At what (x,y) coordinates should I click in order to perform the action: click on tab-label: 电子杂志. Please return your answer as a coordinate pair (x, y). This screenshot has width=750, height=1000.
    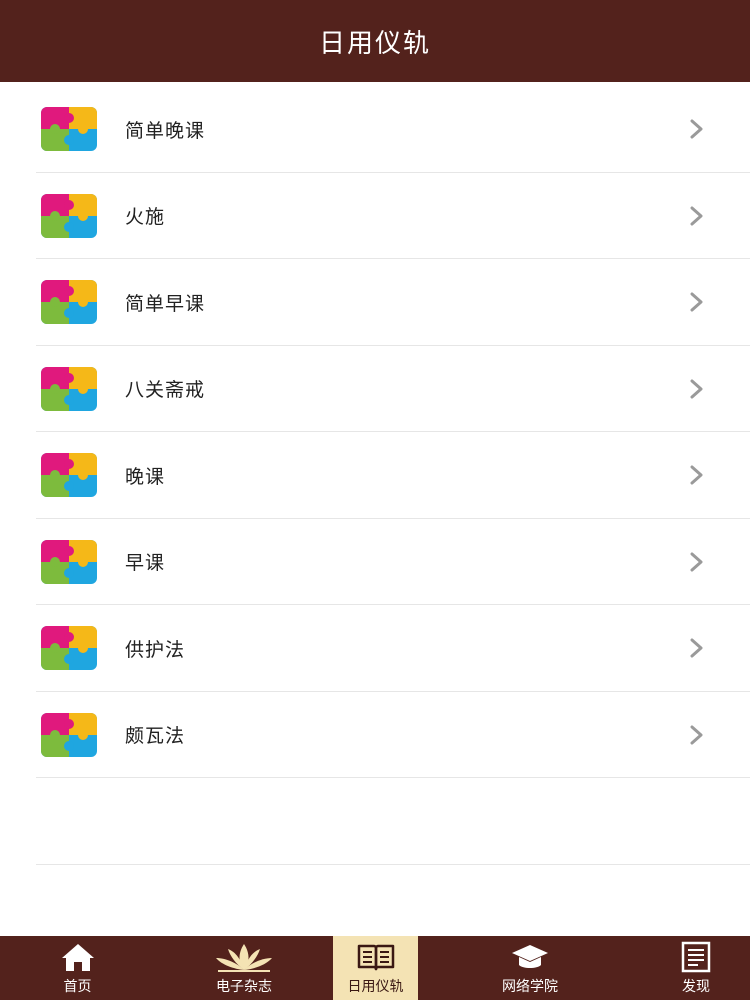
    Looking at the image, I should click on (244, 987).